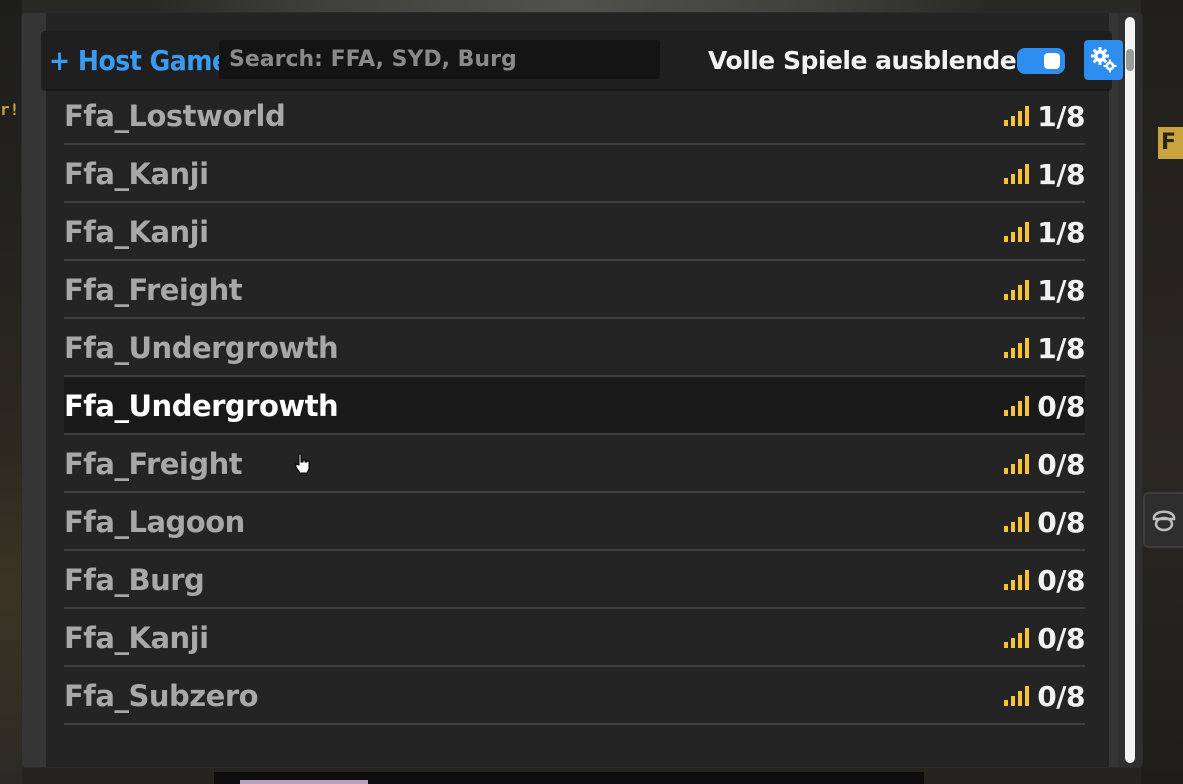 The image size is (1183, 784). Describe the element at coordinates (574, 464) in the screenshot. I see `server-row: Ffa_Freight 0/8` at that location.